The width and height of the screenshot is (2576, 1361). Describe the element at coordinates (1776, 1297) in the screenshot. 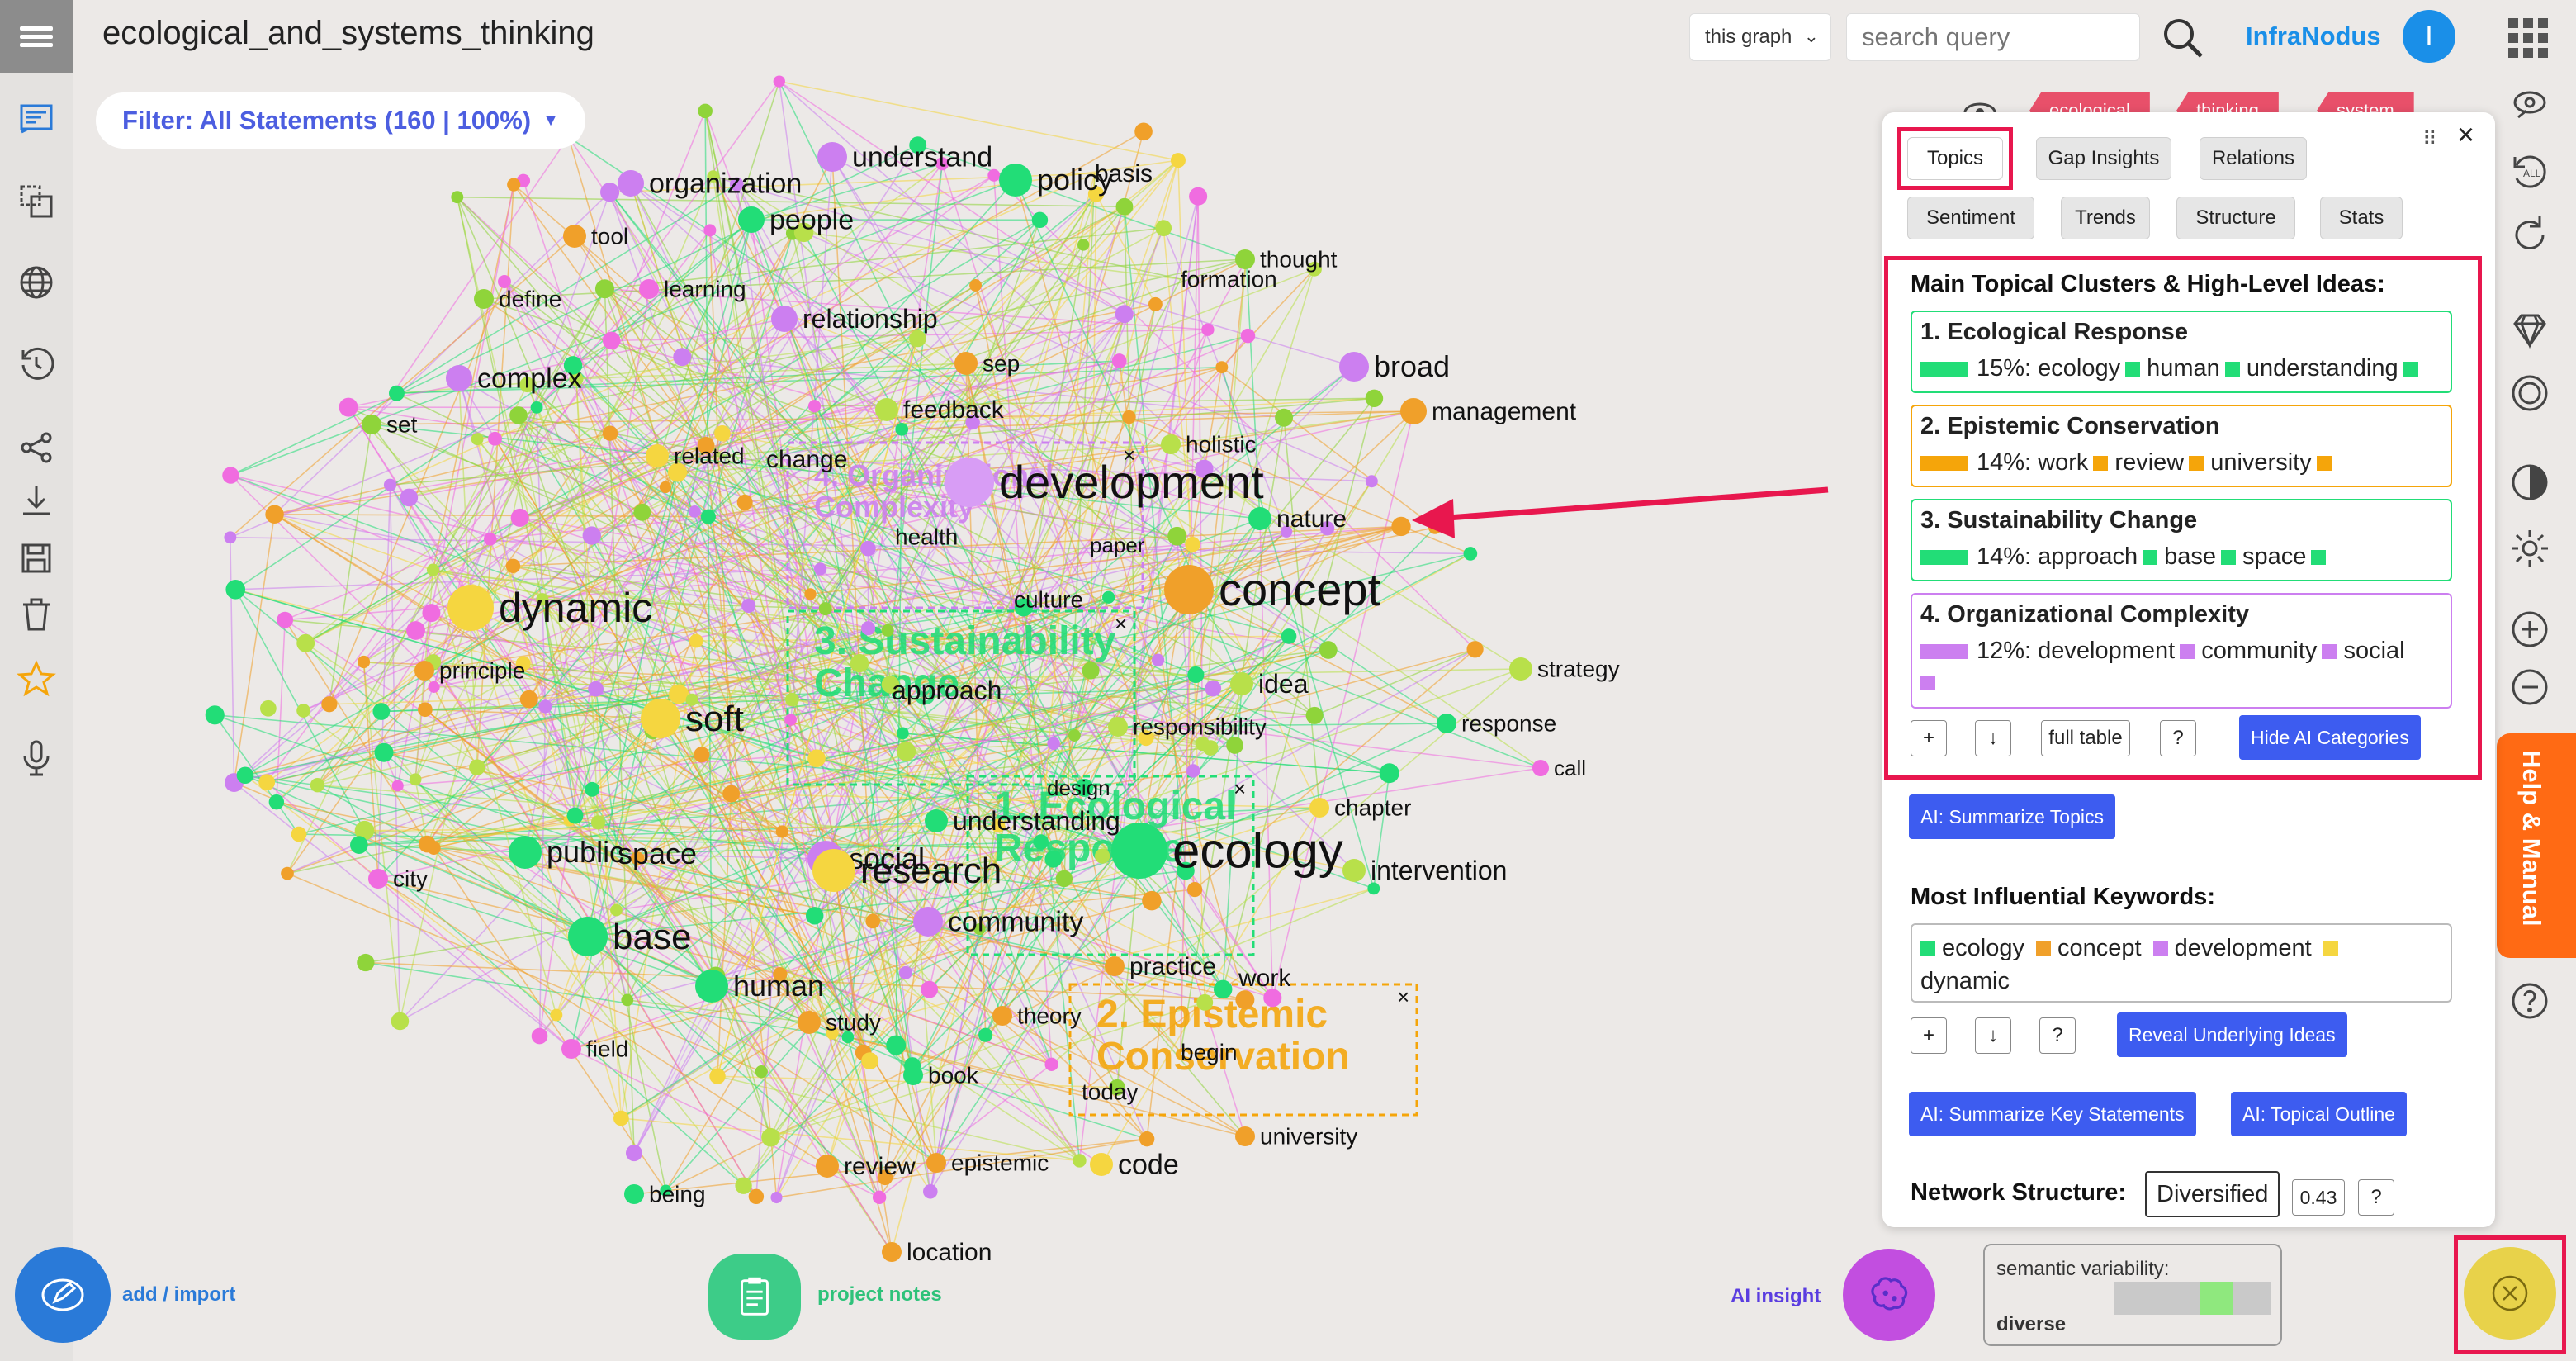

I see `ai-insight-label: AI insight` at that location.